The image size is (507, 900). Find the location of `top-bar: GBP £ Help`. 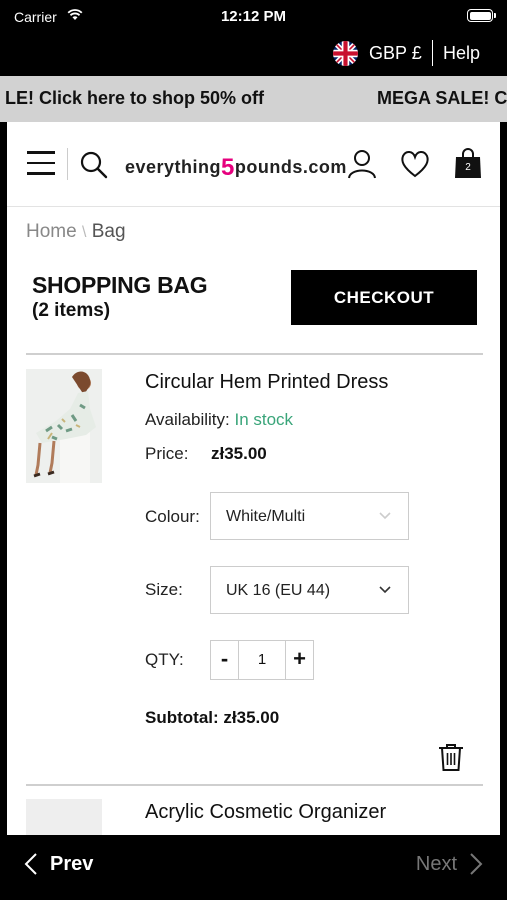

top-bar: GBP £ Help is located at coordinates (253, 55).